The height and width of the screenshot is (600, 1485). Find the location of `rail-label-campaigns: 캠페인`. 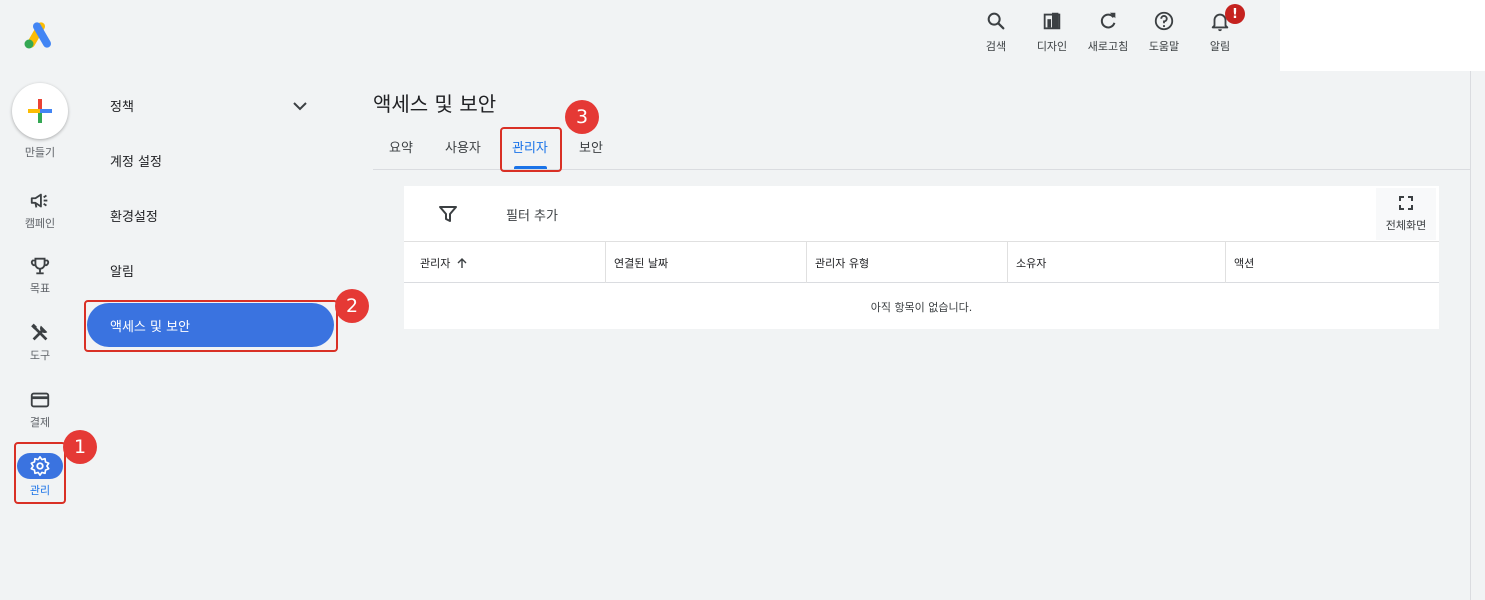

rail-label-campaigns: 캠페인 is located at coordinates (40, 223).